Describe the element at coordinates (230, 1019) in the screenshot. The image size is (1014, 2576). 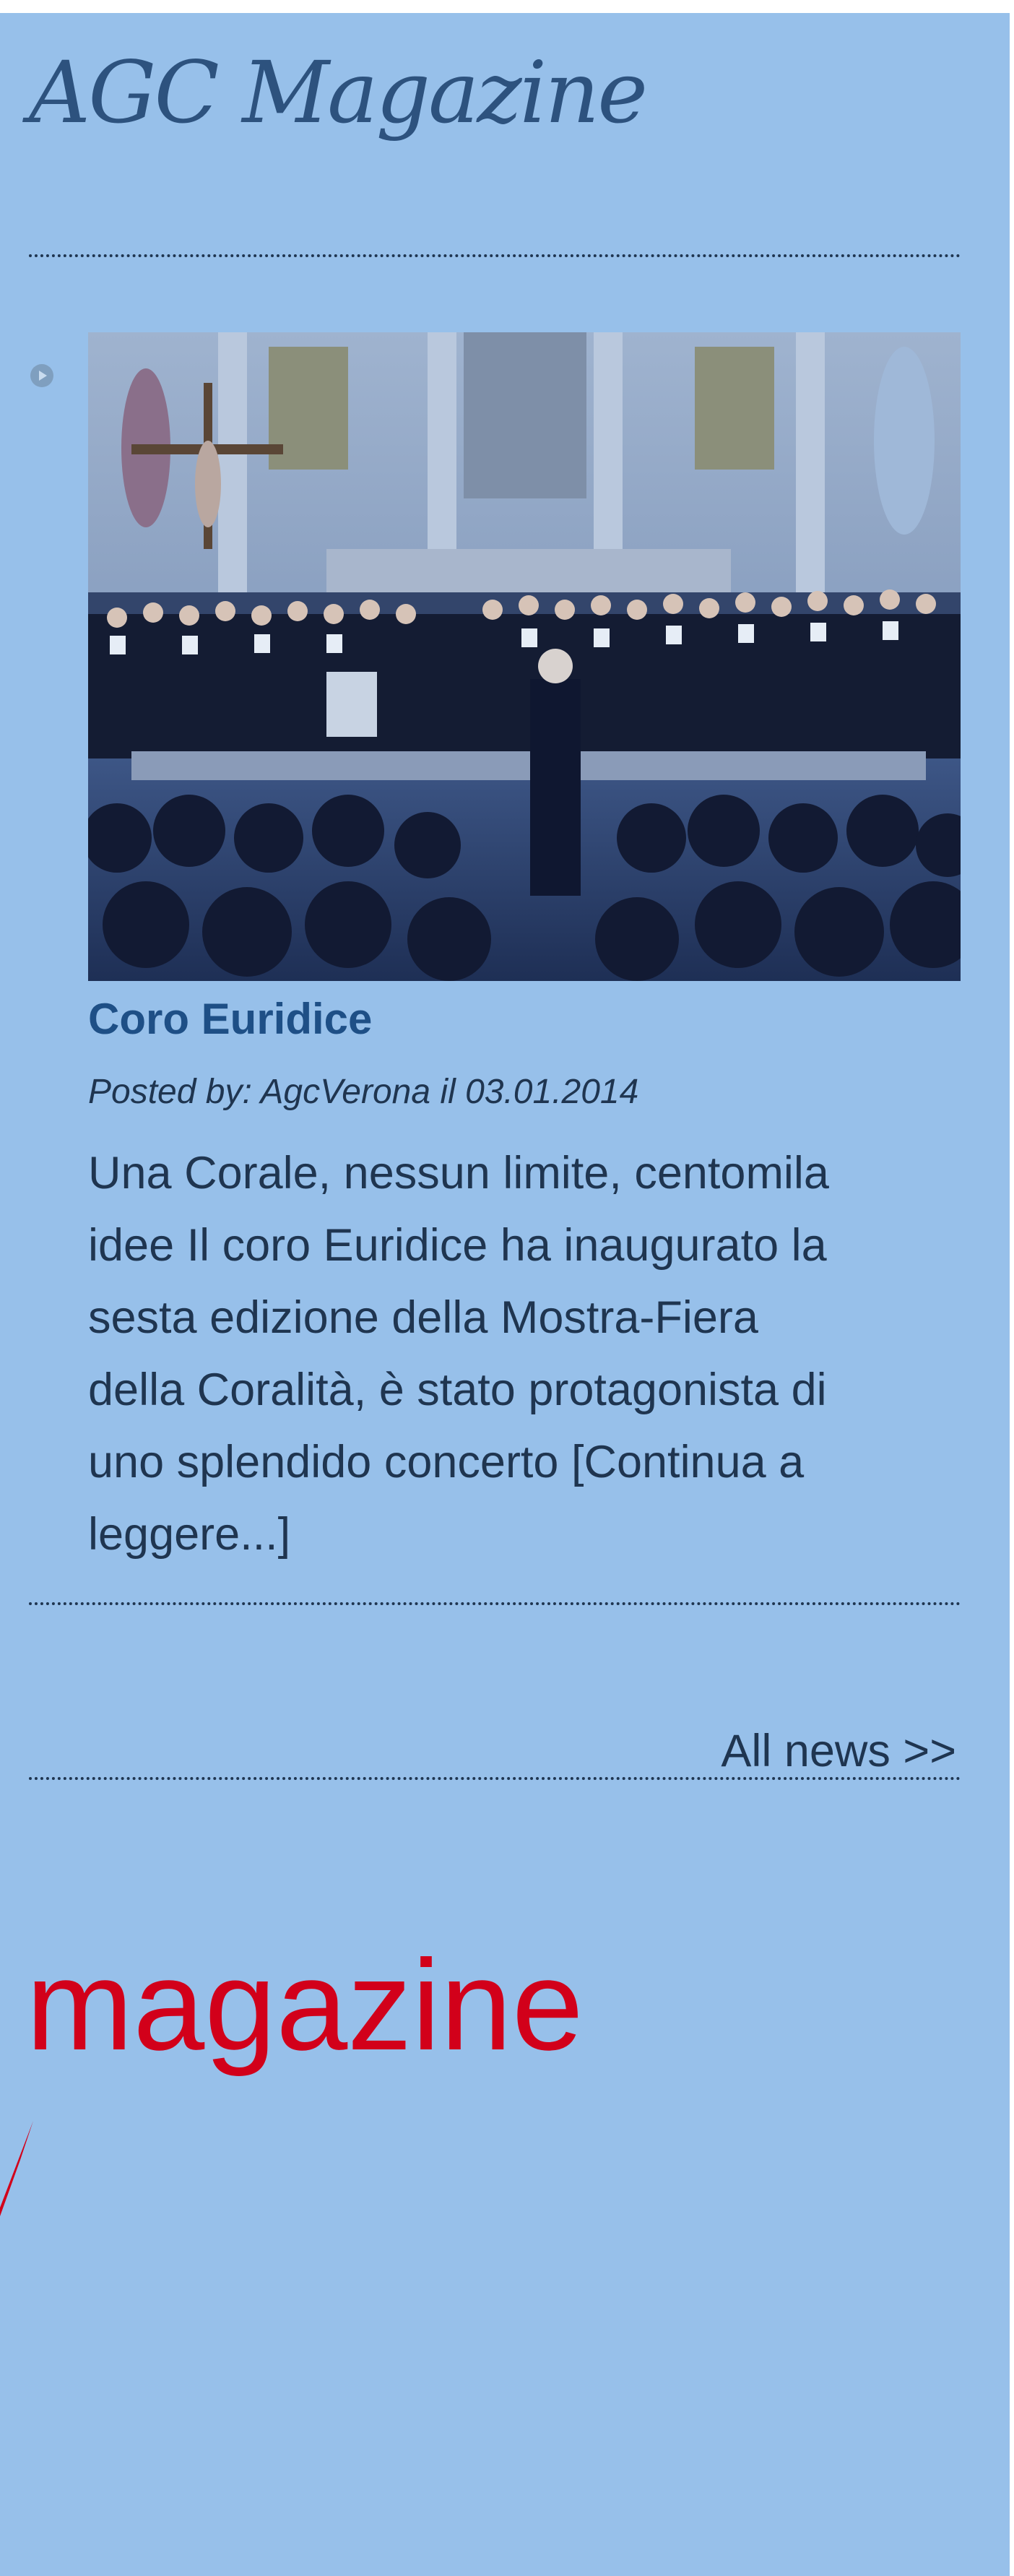
I see `news-title: Coro Euridice` at that location.